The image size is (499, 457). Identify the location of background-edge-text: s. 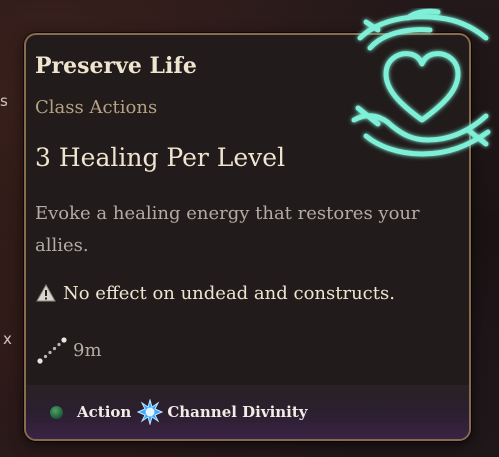
(4, 101).